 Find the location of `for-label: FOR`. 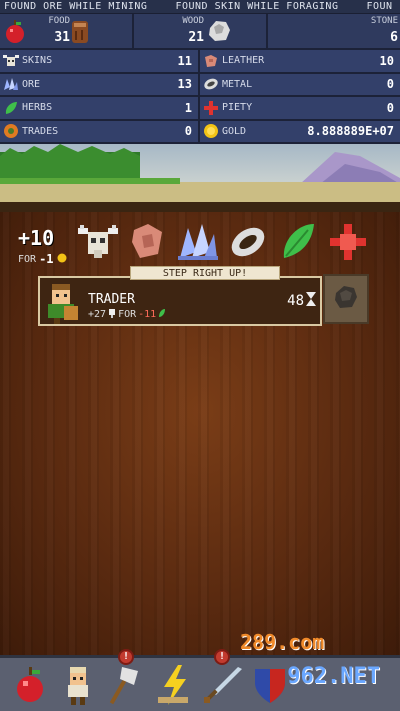

for-label: FOR is located at coordinates (27, 259).